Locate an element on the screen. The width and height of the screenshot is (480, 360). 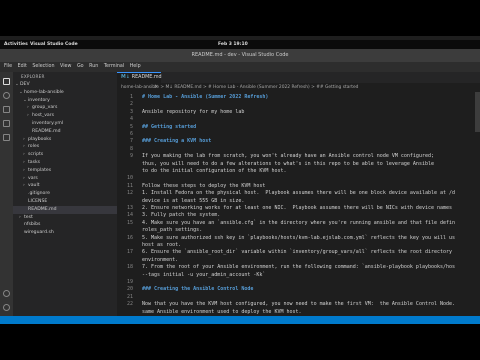
code-line: roles_path settings. is located at coordinates (172, 230).